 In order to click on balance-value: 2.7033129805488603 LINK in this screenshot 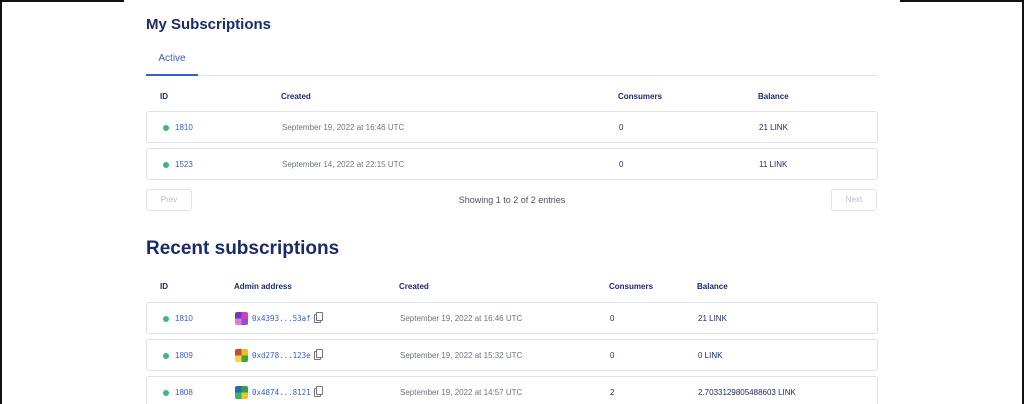, I will do `click(747, 392)`.